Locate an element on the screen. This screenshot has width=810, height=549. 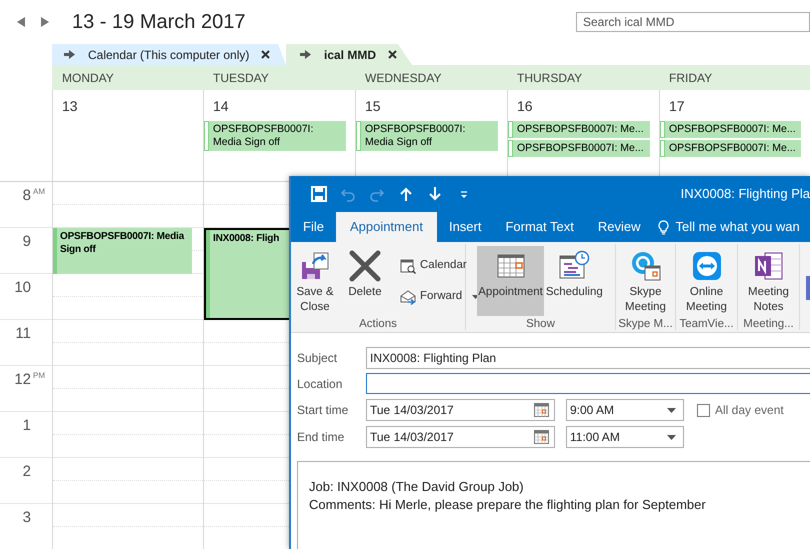
day-date: 17 is located at coordinates (677, 106).